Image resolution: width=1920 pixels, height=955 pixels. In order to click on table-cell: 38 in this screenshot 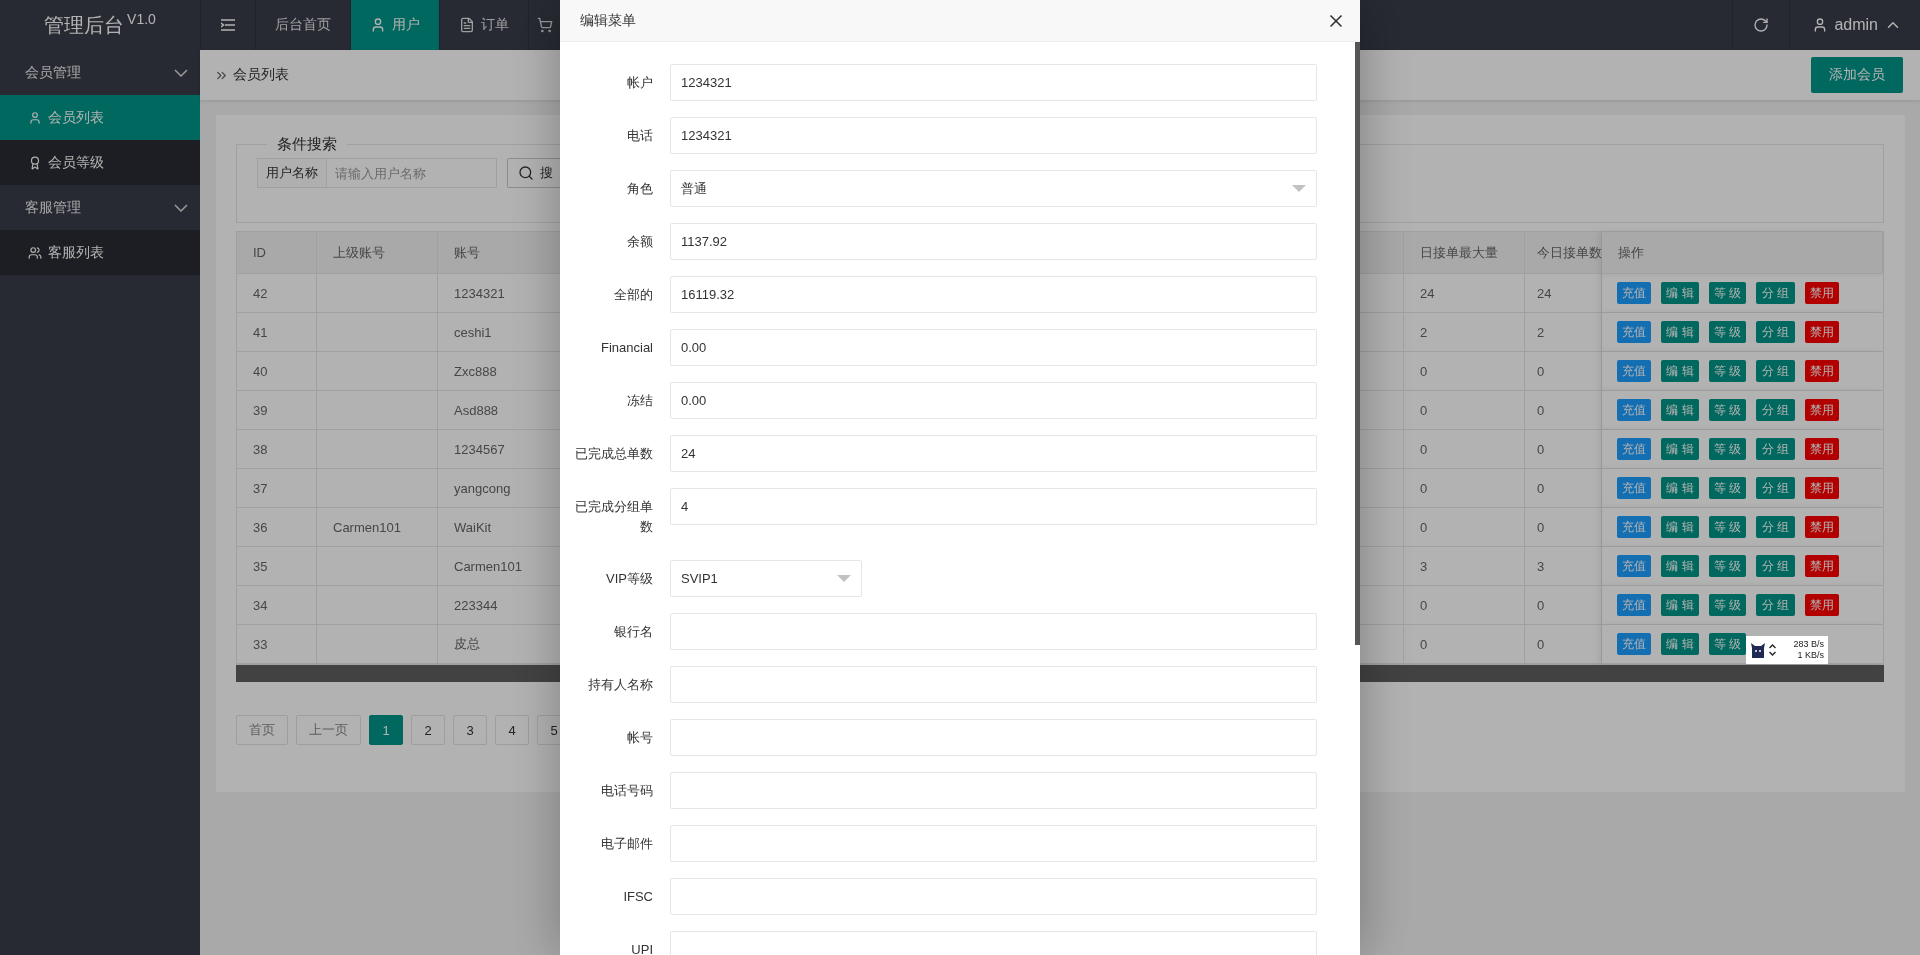, I will do `click(277, 449)`.